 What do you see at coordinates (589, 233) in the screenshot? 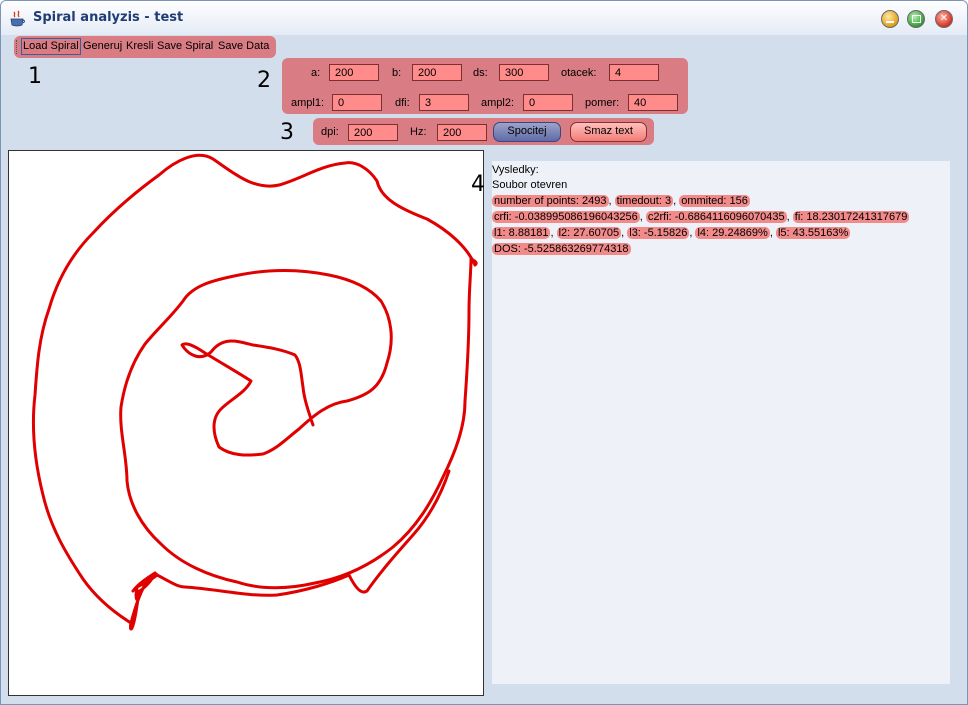
I see `l2-value: l2: 27.60705` at bounding box center [589, 233].